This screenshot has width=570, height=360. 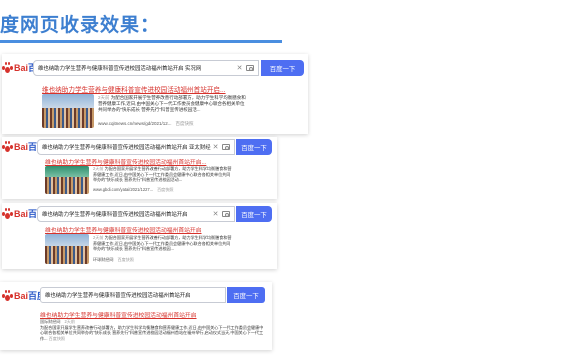 I want to click on result-url: 环球财经网 百度快照, so click(x=113, y=260).